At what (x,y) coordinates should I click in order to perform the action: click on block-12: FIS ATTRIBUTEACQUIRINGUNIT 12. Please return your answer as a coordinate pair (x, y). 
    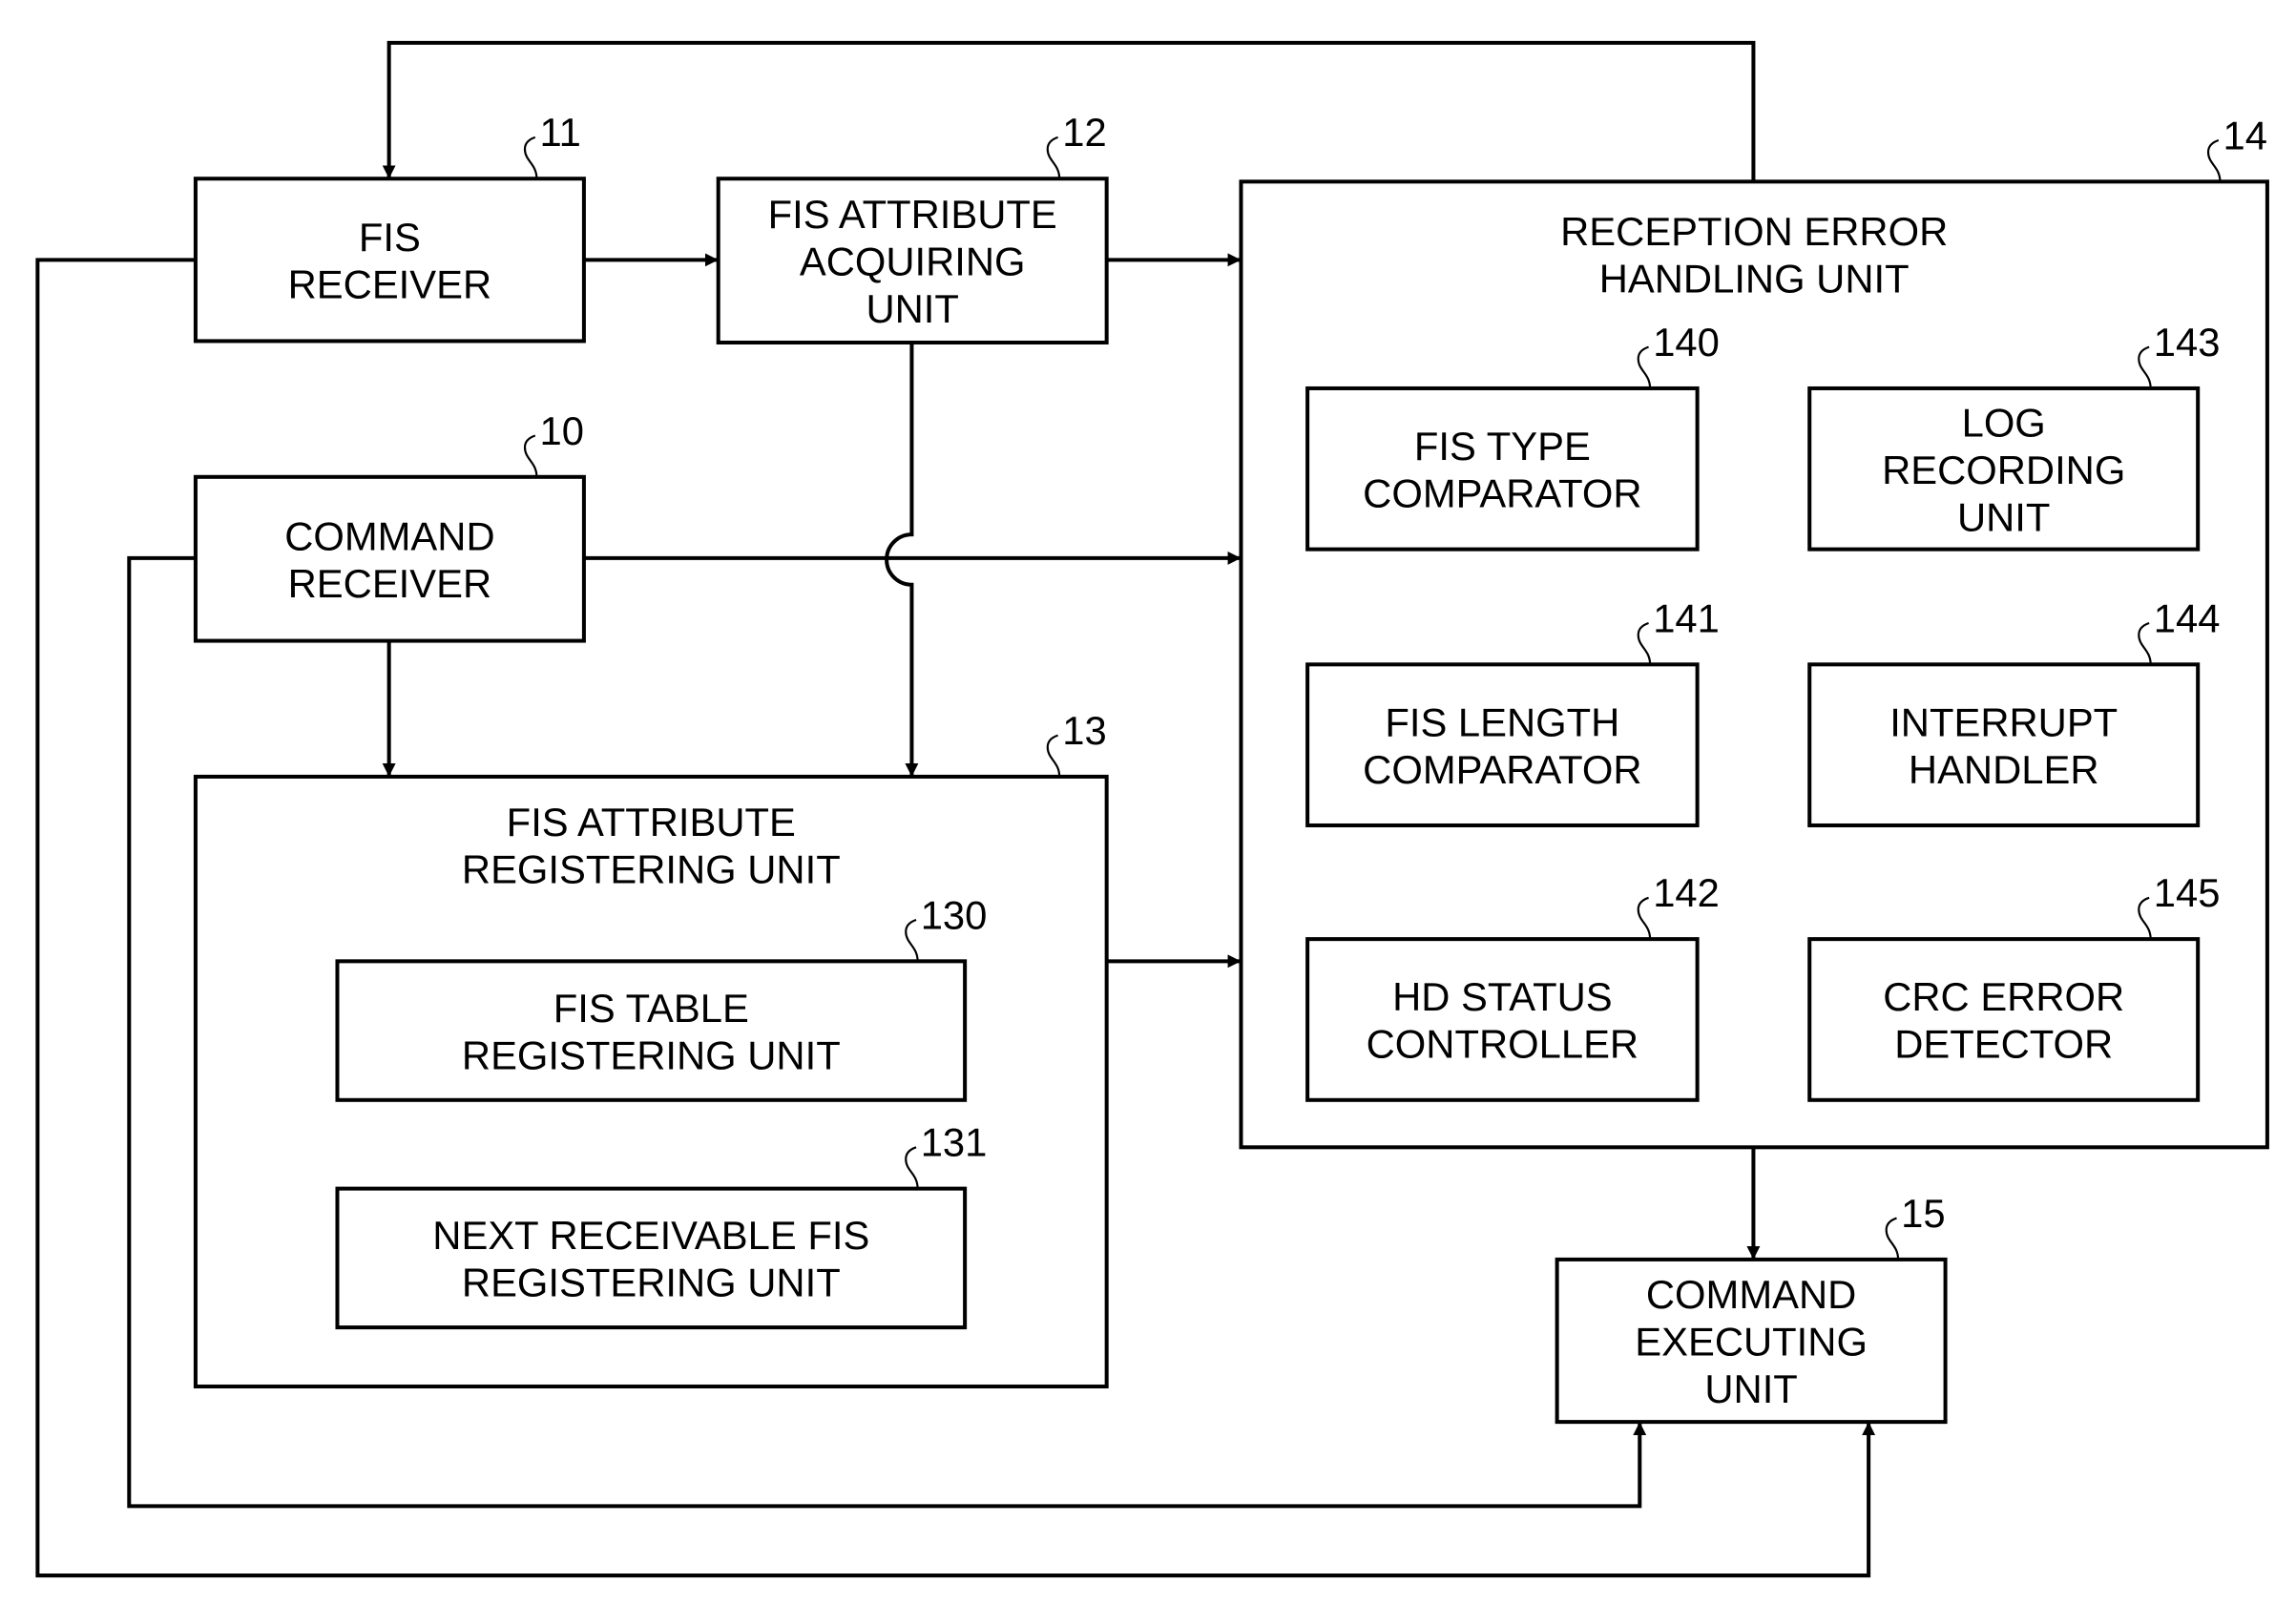
    Looking at the image, I should click on (913, 227).